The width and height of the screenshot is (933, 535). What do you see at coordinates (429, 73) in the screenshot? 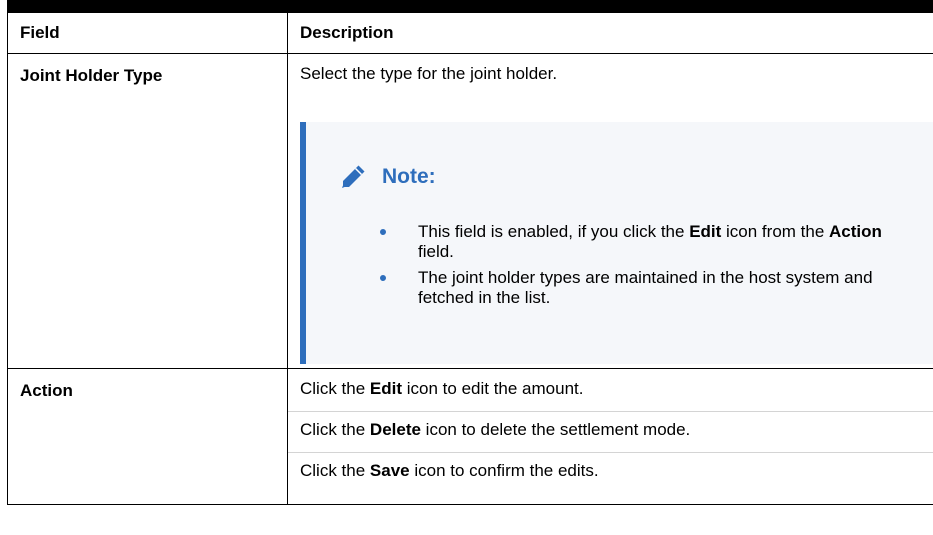
I see `description-text: Select the type for the joint holder.` at bounding box center [429, 73].